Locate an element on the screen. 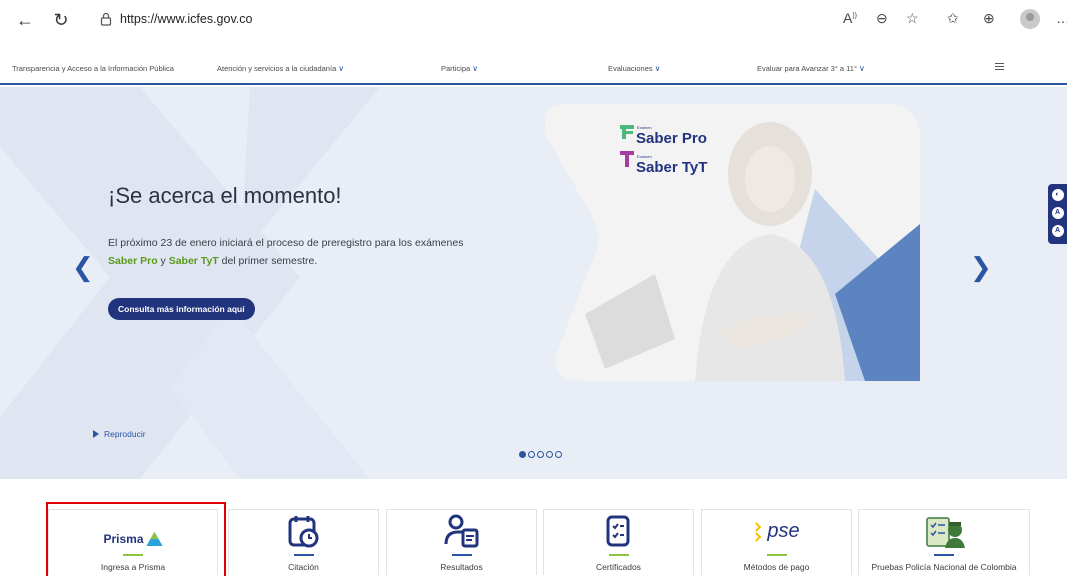 Image resolution: width=1067 pixels, height=576 pixels. nav-atencion: Atención y servicios a la ciudadanía ∨ is located at coordinates (280, 68).